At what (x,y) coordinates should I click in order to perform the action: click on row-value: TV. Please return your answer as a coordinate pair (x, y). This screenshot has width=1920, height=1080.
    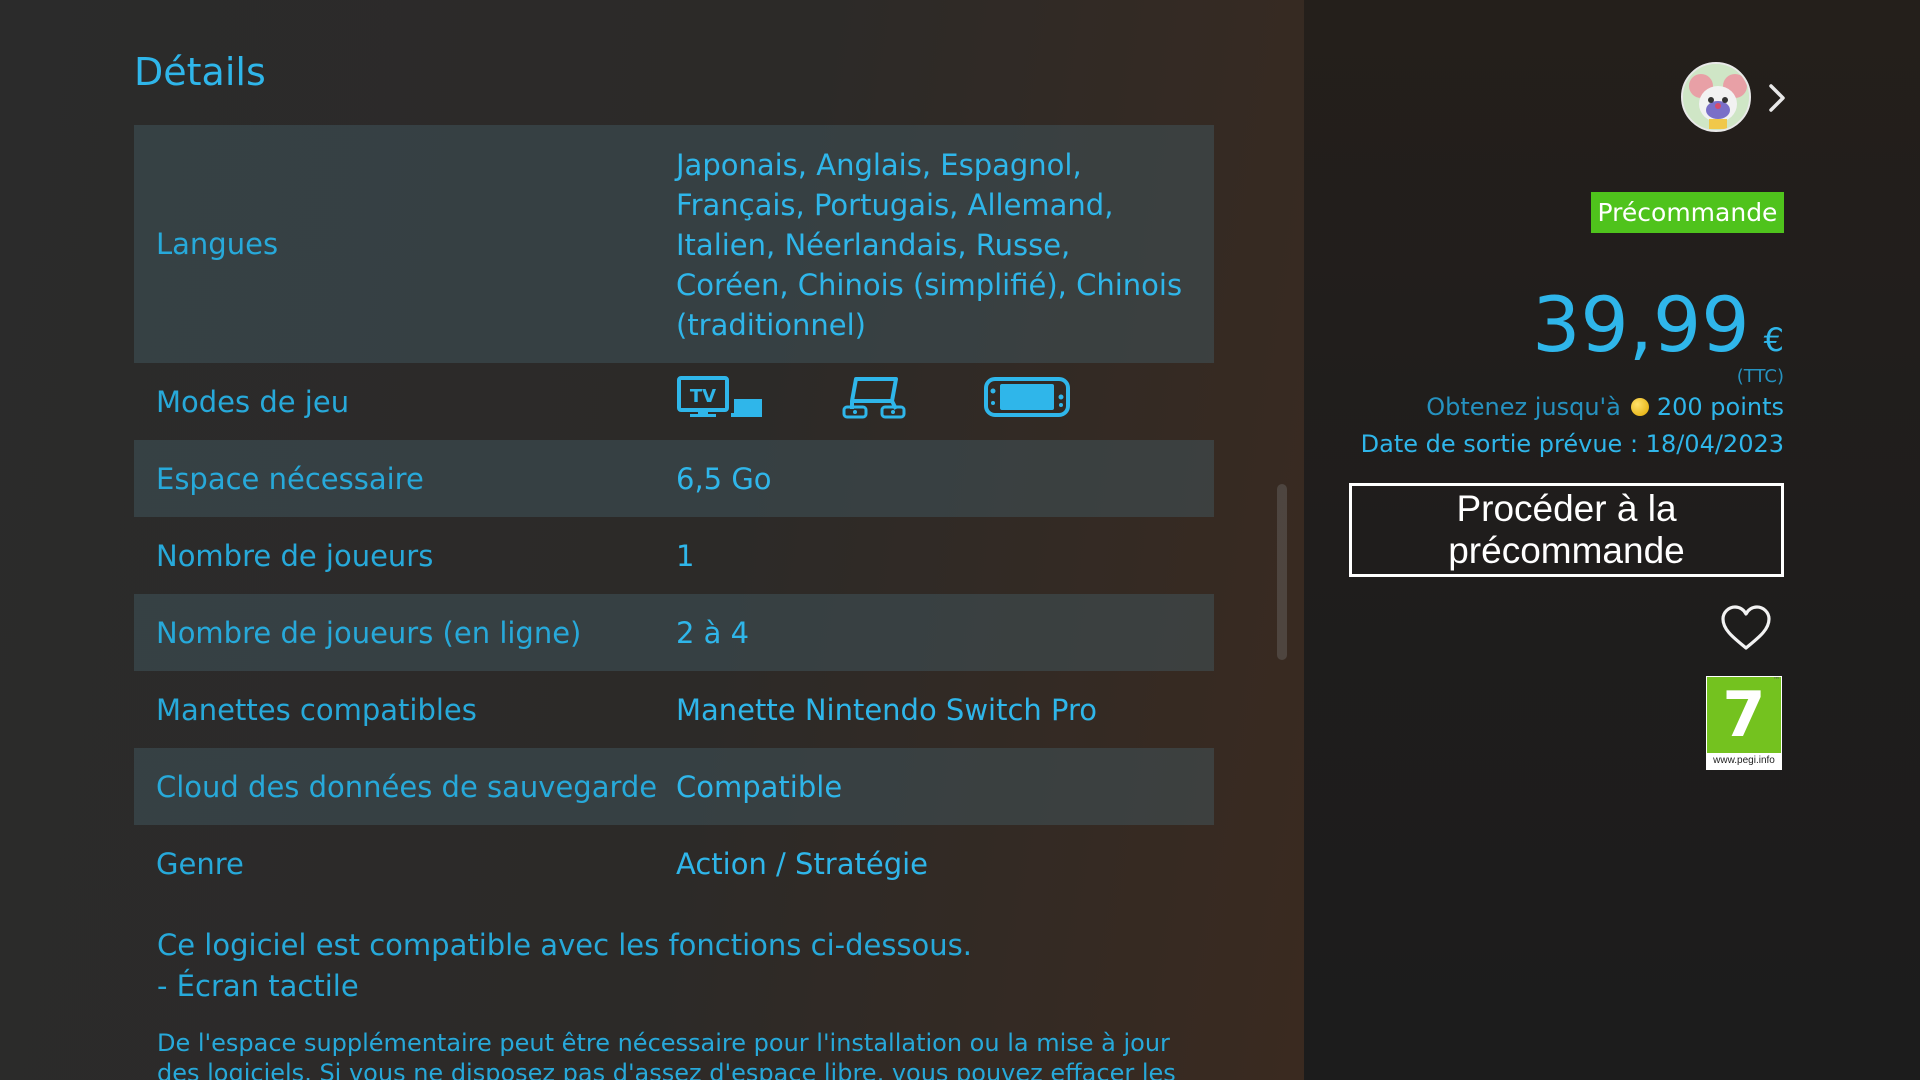
    Looking at the image, I should click on (945, 402).